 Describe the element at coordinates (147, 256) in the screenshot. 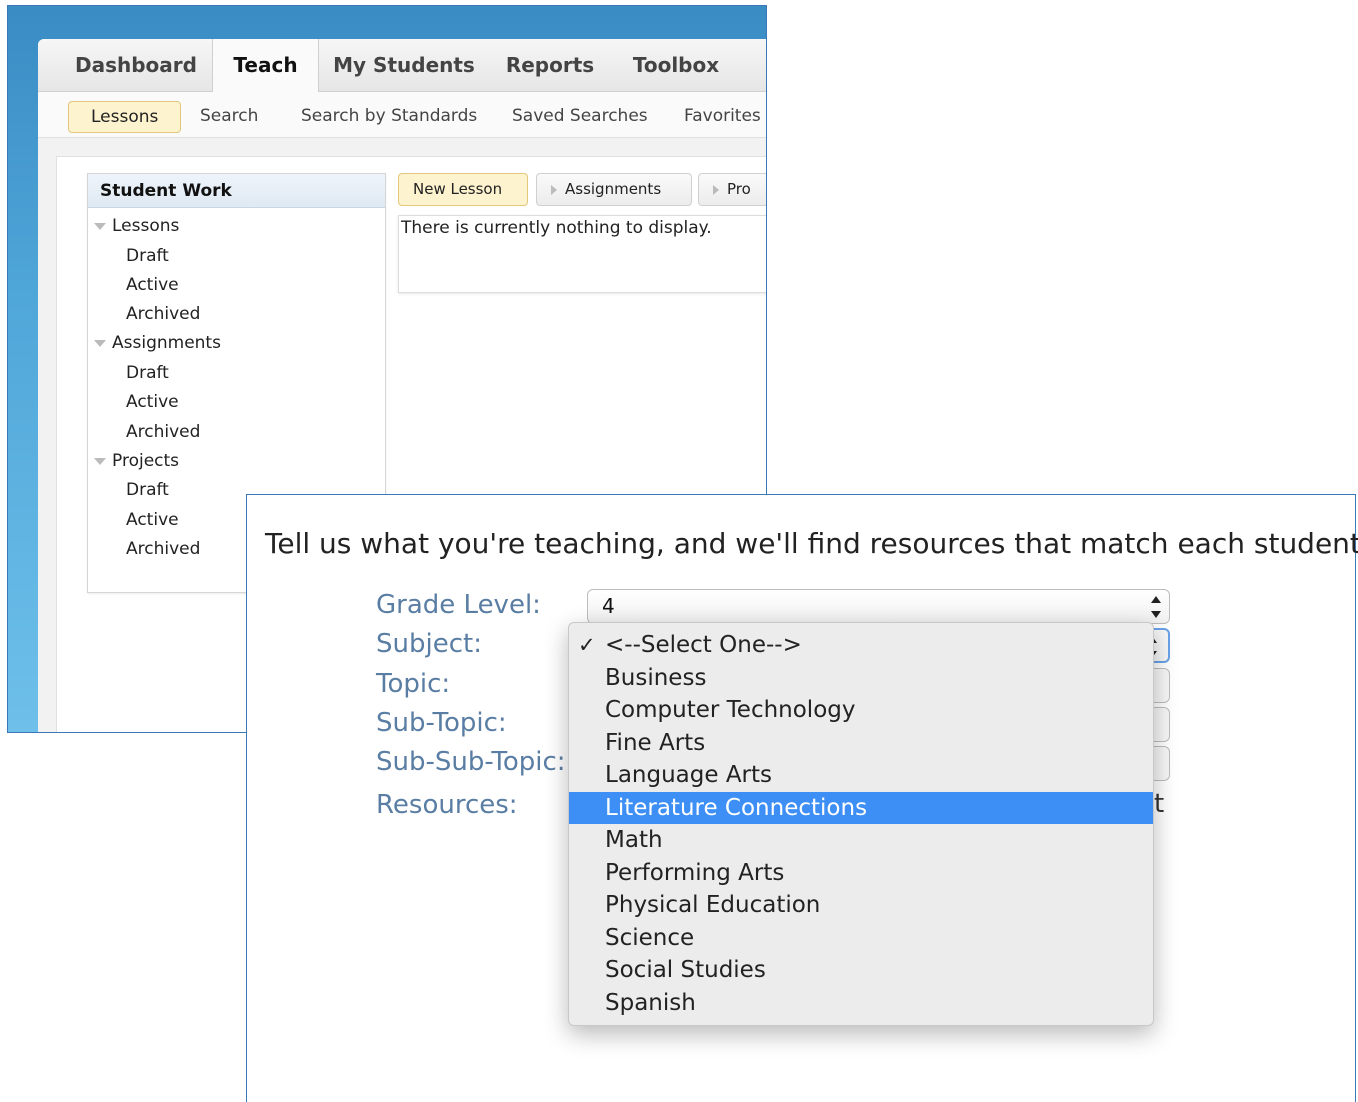

I see `tree-item-lessons-draft: Draft` at that location.